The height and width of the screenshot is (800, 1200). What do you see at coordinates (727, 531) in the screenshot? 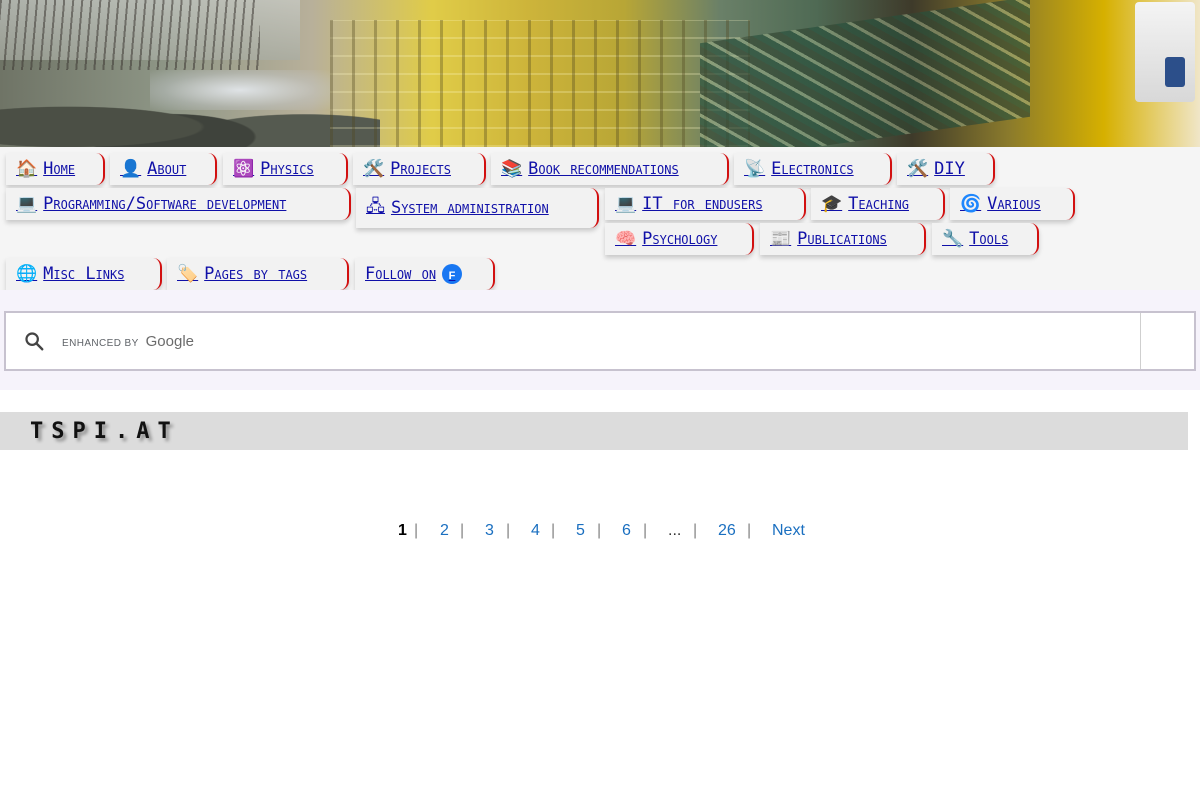
I see `pagination-last-page: 26` at bounding box center [727, 531].